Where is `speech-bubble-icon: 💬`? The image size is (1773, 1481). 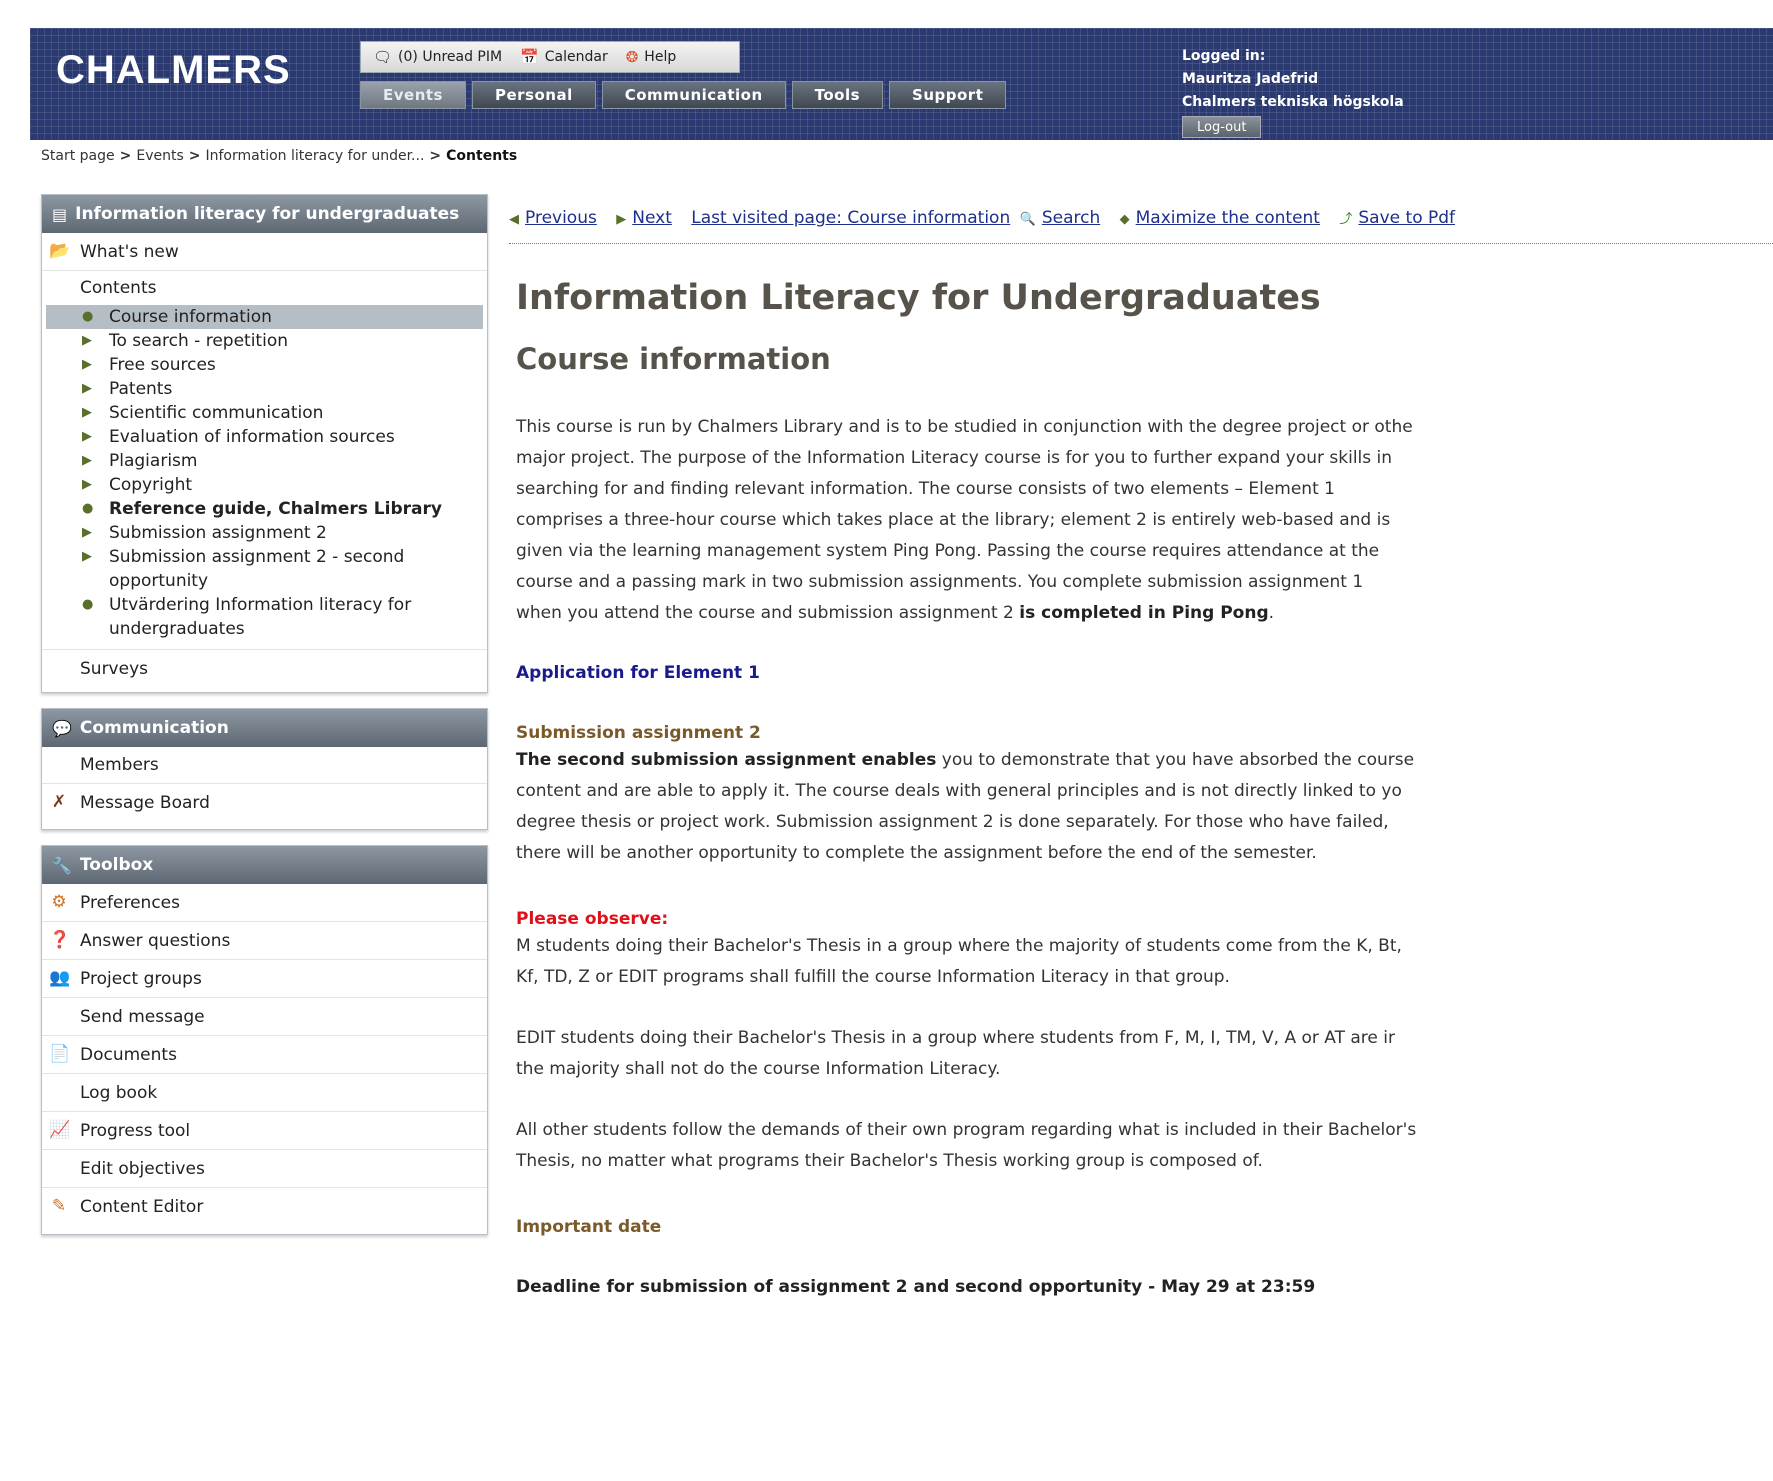 speech-bubble-icon: 💬 is located at coordinates (62, 728).